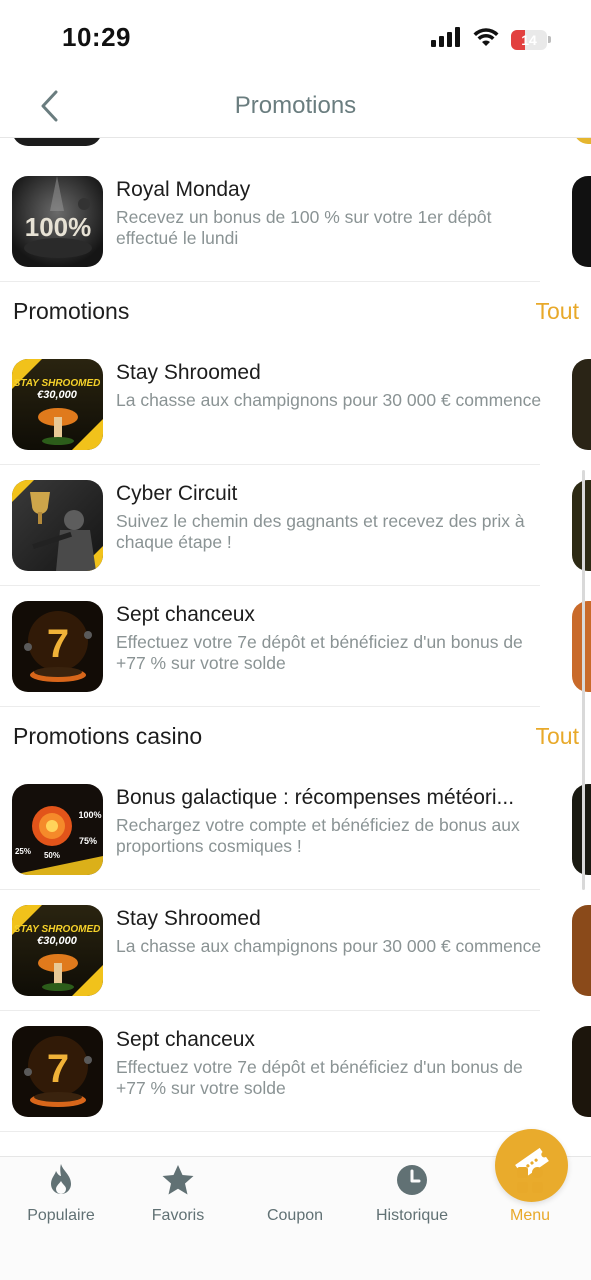 The image size is (591, 1280). What do you see at coordinates (412, 1215) in the screenshot?
I see `tab-label: Historique` at bounding box center [412, 1215].